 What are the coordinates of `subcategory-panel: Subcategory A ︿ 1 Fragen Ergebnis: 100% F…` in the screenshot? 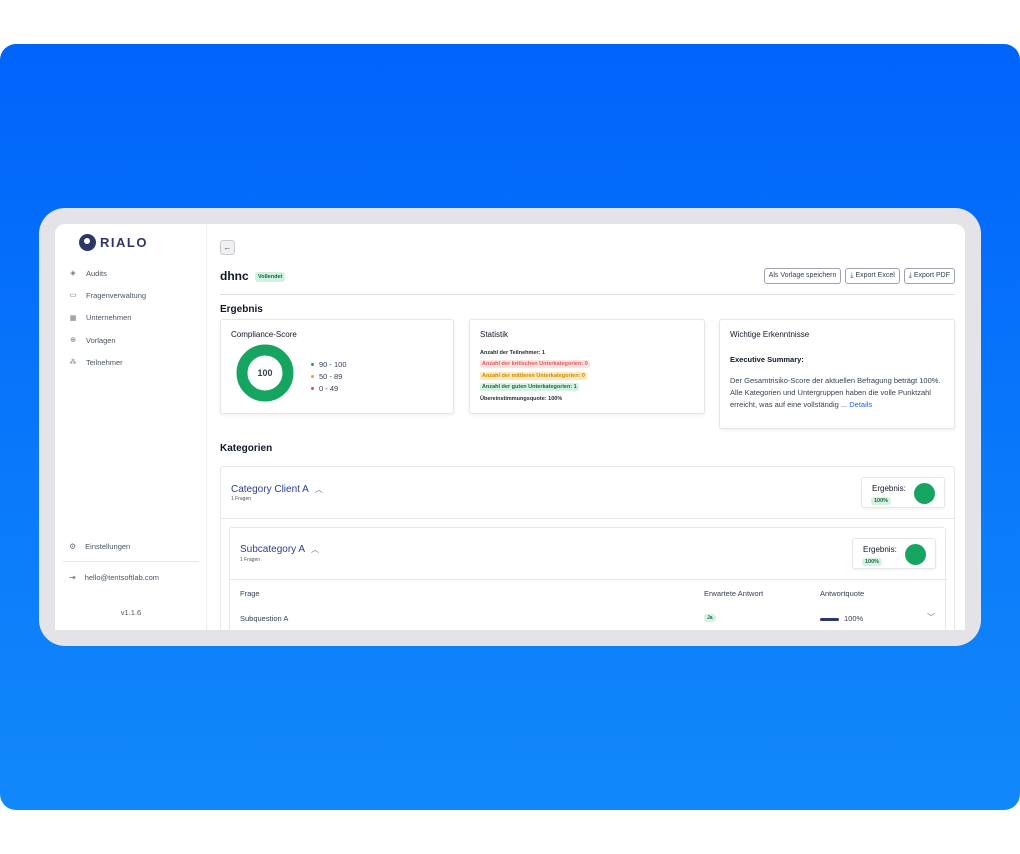 It's located at (588, 578).